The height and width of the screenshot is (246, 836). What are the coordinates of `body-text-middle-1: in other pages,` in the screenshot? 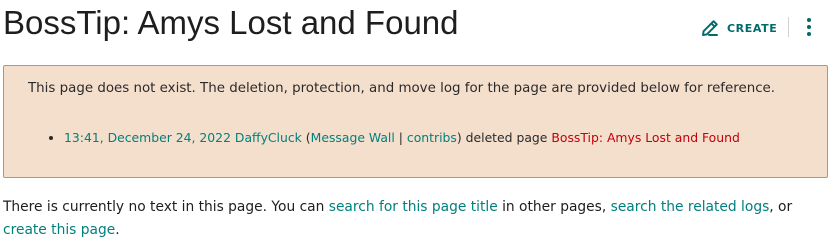 It's located at (554, 207).